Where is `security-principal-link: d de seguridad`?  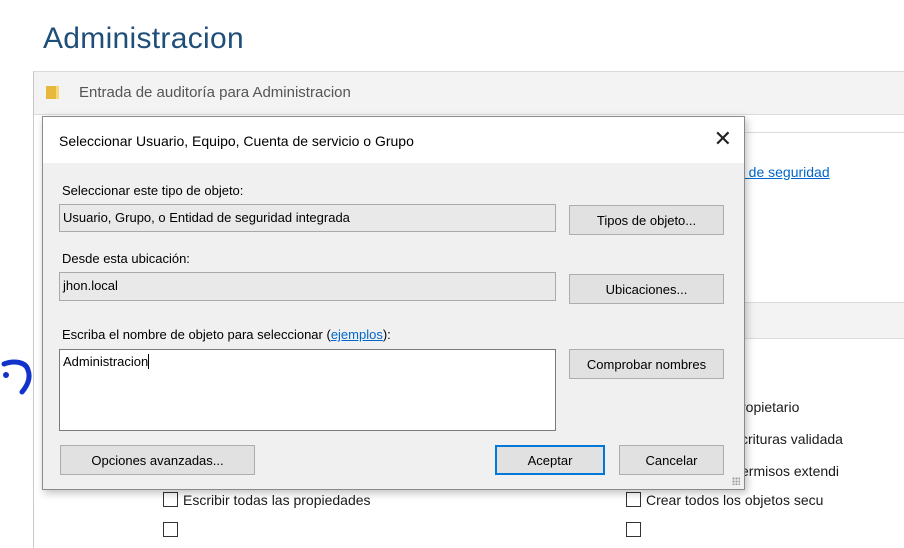 security-principal-link: d de seguridad is located at coordinates (783, 172).